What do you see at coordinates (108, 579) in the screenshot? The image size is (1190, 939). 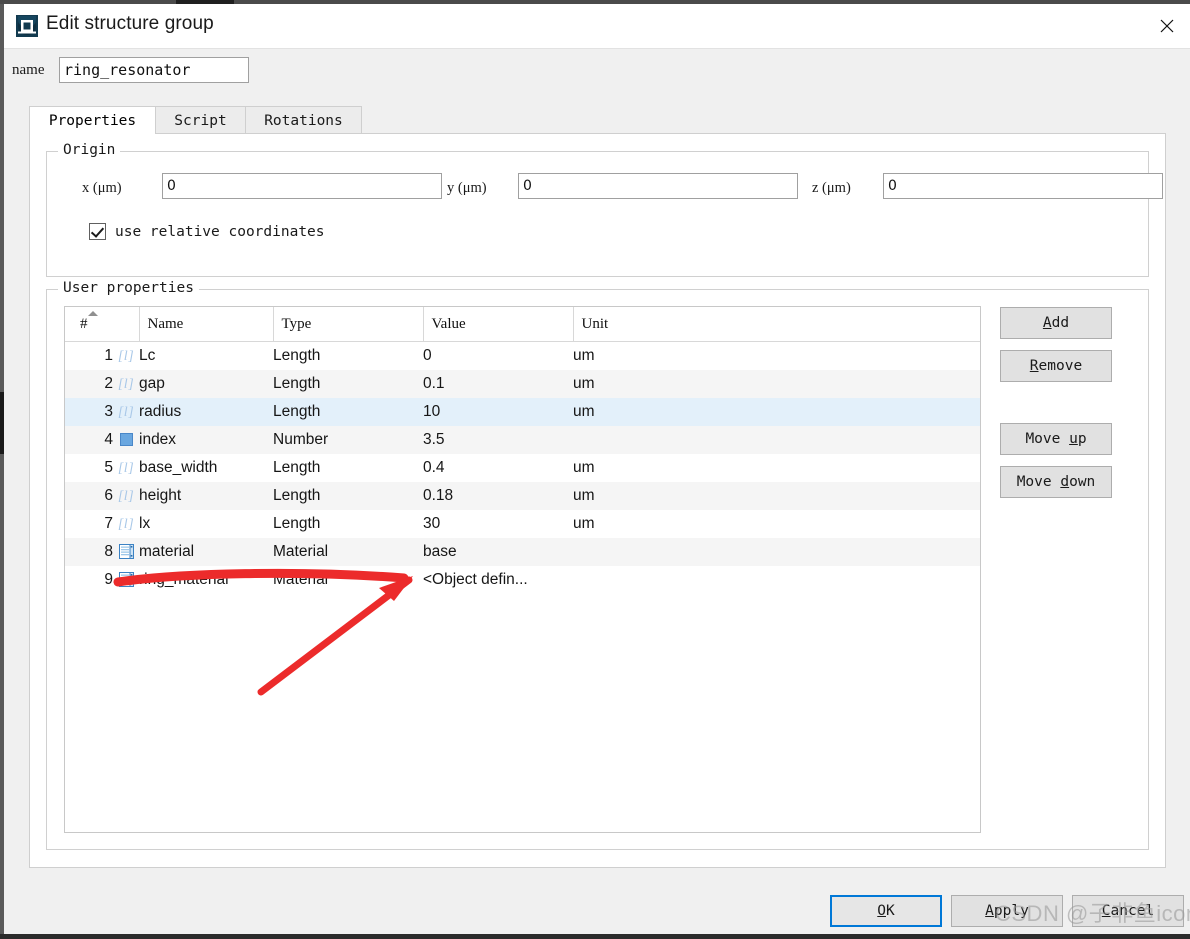 I see `row-index: 9` at bounding box center [108, 579].